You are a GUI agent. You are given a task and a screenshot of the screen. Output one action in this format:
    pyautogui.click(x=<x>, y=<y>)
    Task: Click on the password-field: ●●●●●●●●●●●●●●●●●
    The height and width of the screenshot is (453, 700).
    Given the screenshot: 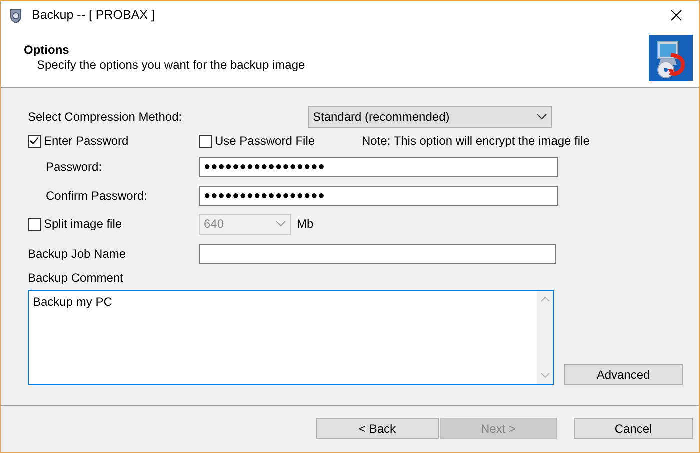 What is the action you would take?
    pyautogui.click(x=378, y=167)
    